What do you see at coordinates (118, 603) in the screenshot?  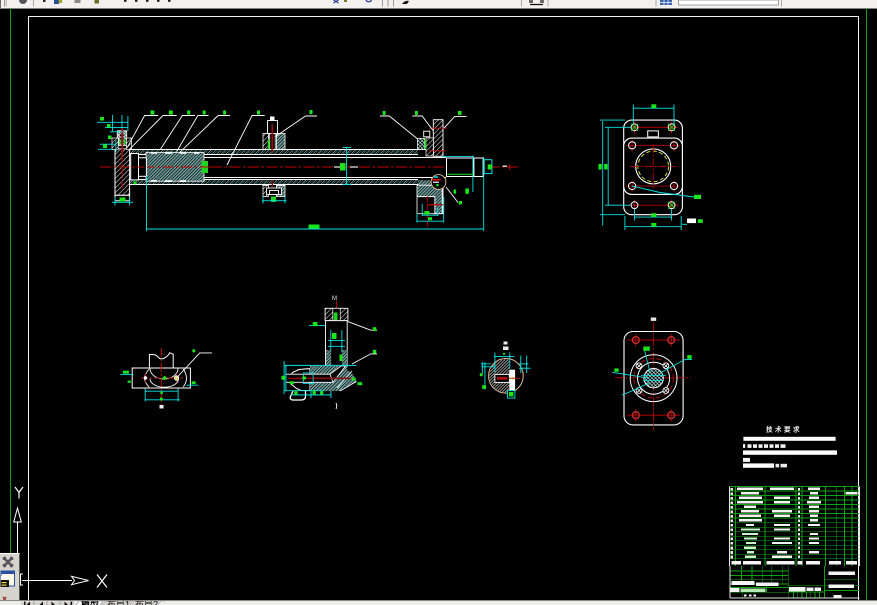 I see `svg-text: 布局1` at bounding box center [118, 603].